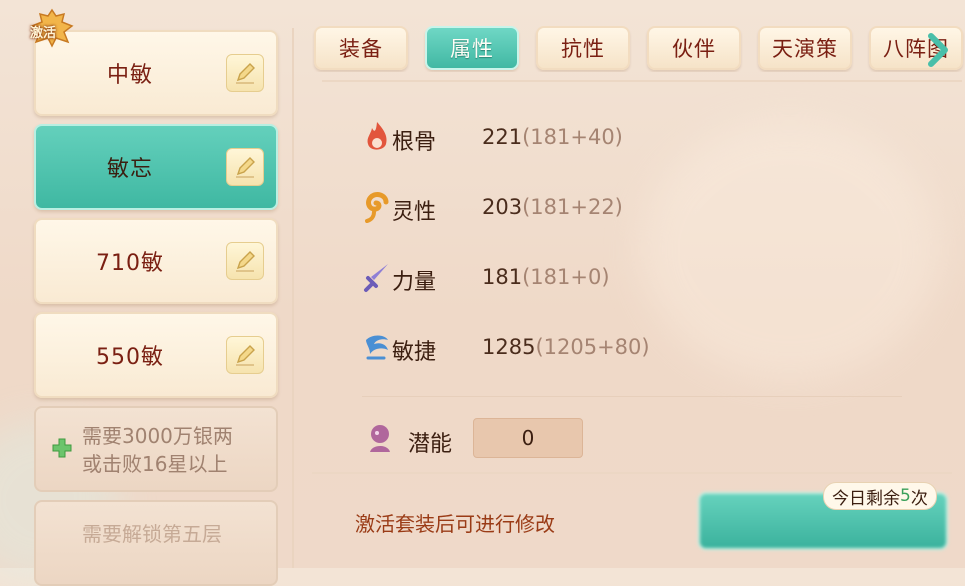 Image resolution: width=965 pixels, height=586 pixels. Describe the element at coordinates (632, 396) in the screenshot. I see `attribute-divider` at that location.